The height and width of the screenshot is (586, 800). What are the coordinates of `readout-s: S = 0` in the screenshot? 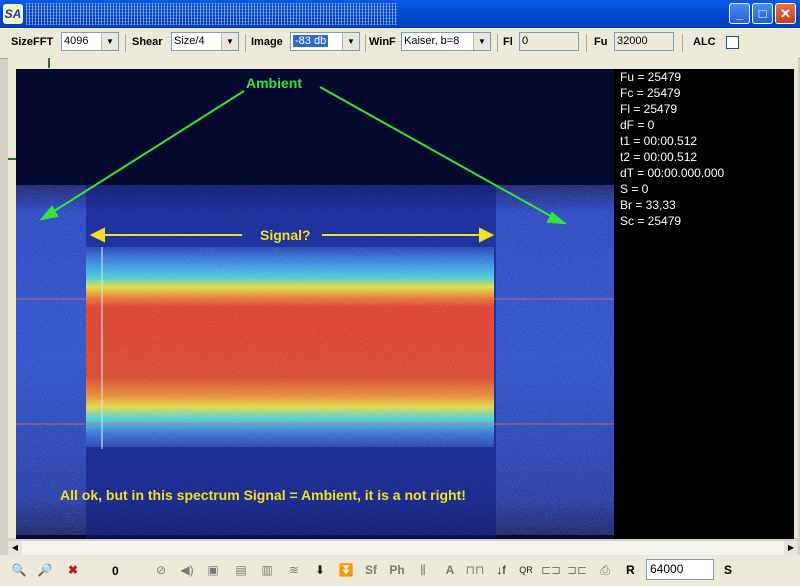 It's located at (634, 189).